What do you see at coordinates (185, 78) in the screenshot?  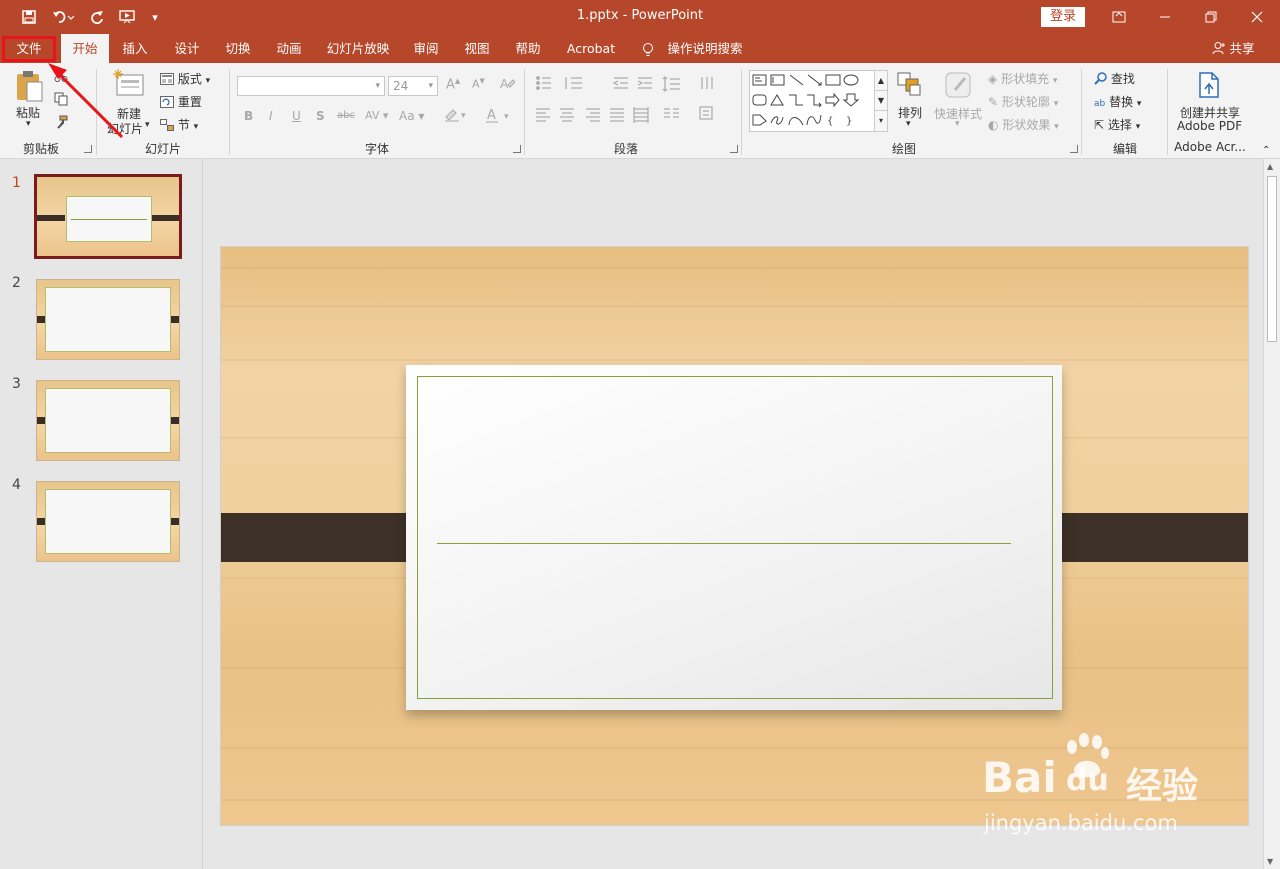 I see `layout-button: 版式 ▾` at bounding box center [185, 78].